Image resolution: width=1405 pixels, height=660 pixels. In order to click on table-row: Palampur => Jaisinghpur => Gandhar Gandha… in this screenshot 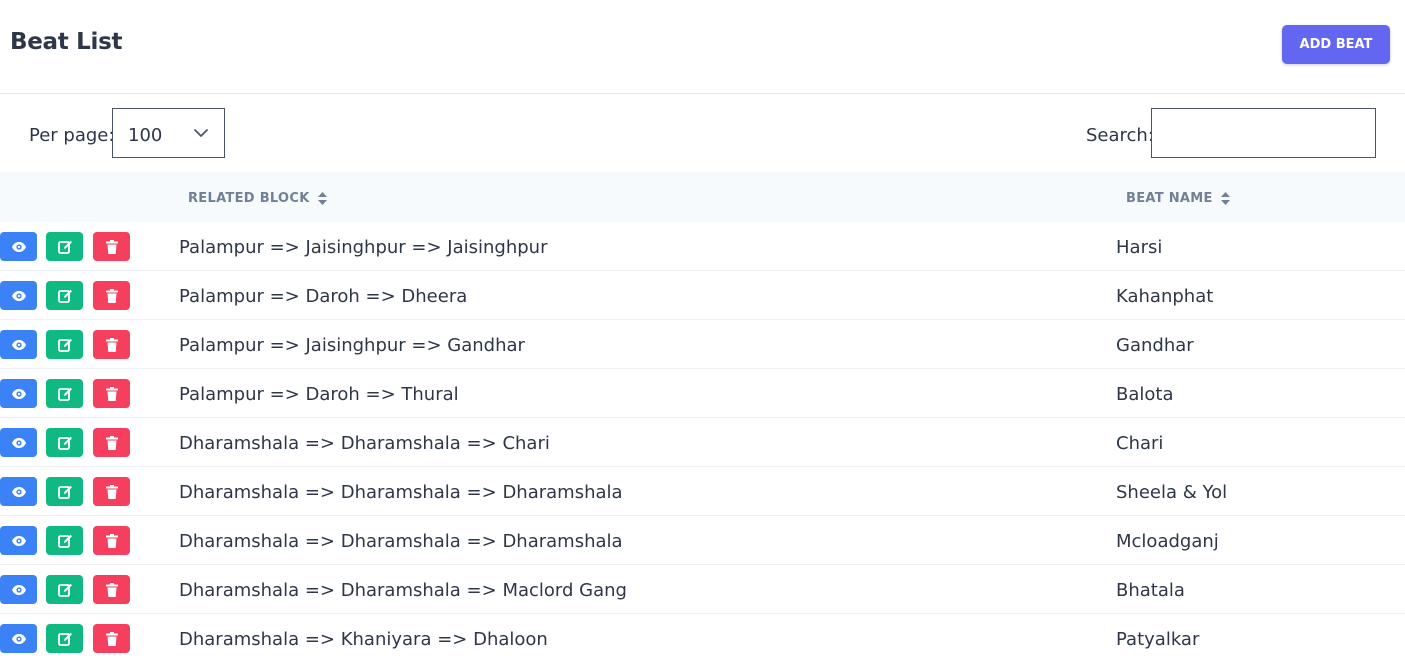, I will do `click(702, 344)`.